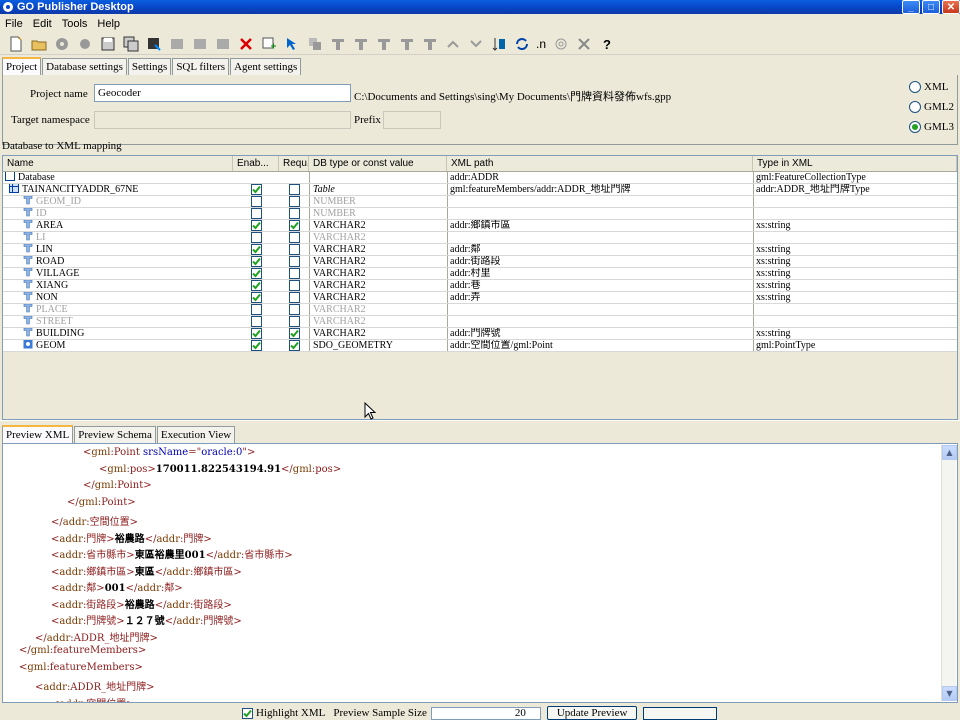  What do you see at coordinates (560, 44) in the screenshot?
I see `at-icon` at bounding box center [560, 44].